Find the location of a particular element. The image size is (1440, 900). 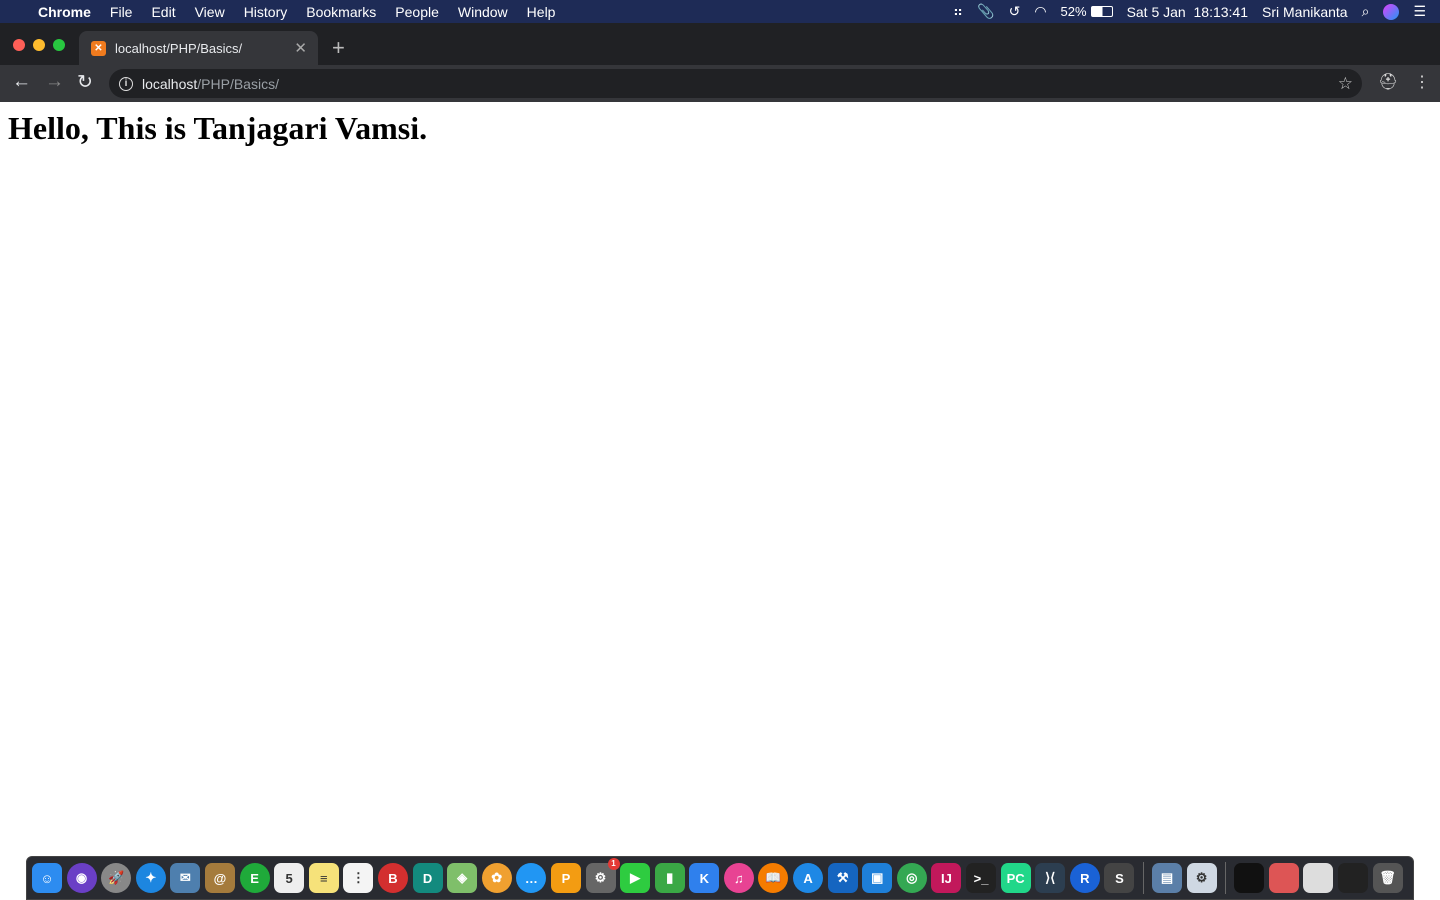

info-icon: i is located at coordinates (126, 83).